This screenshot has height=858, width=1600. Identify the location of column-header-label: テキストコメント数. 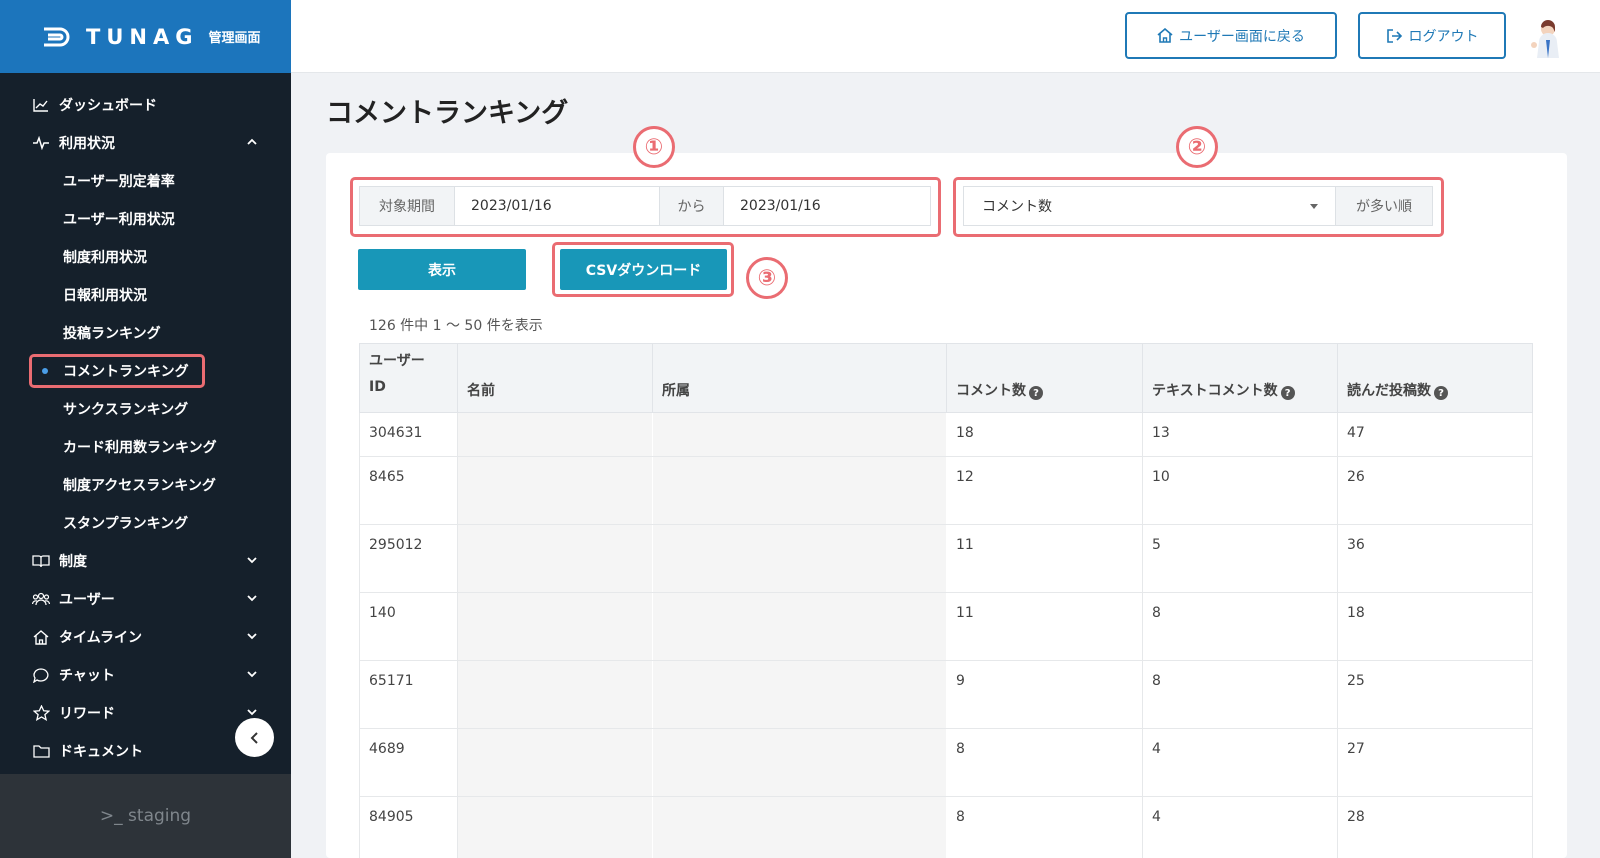
(1215, 390).